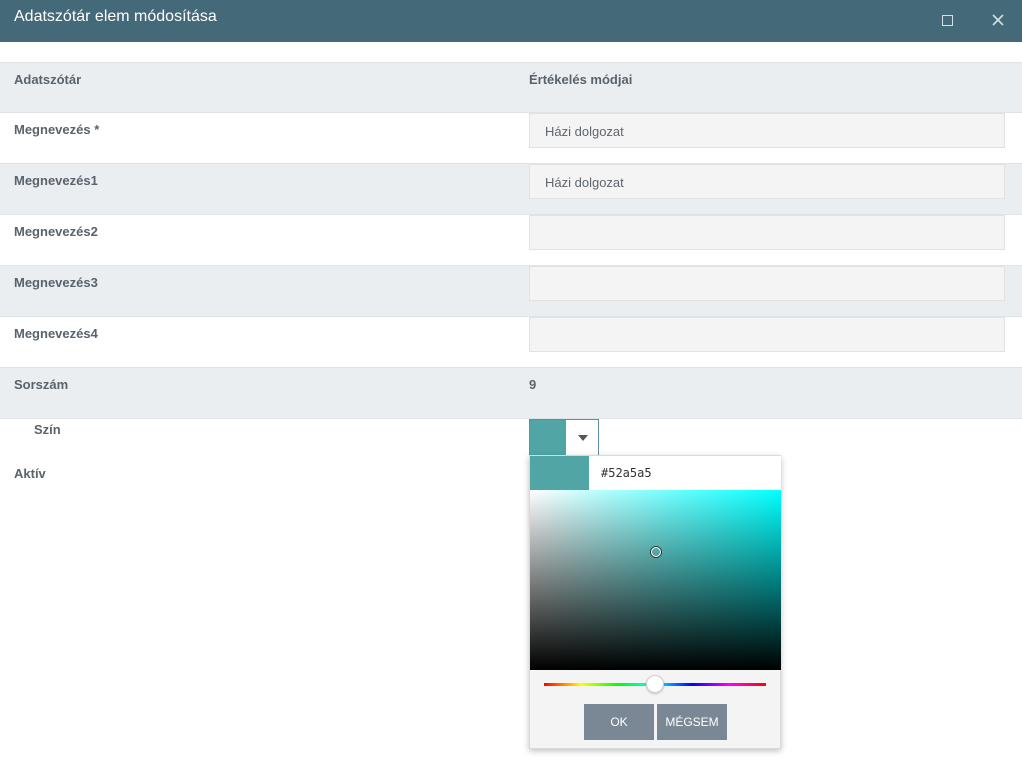 Image resolution: width=1022 pixels, height=763 pixels. I want to click on ok-button: OK, so click(619, 722).